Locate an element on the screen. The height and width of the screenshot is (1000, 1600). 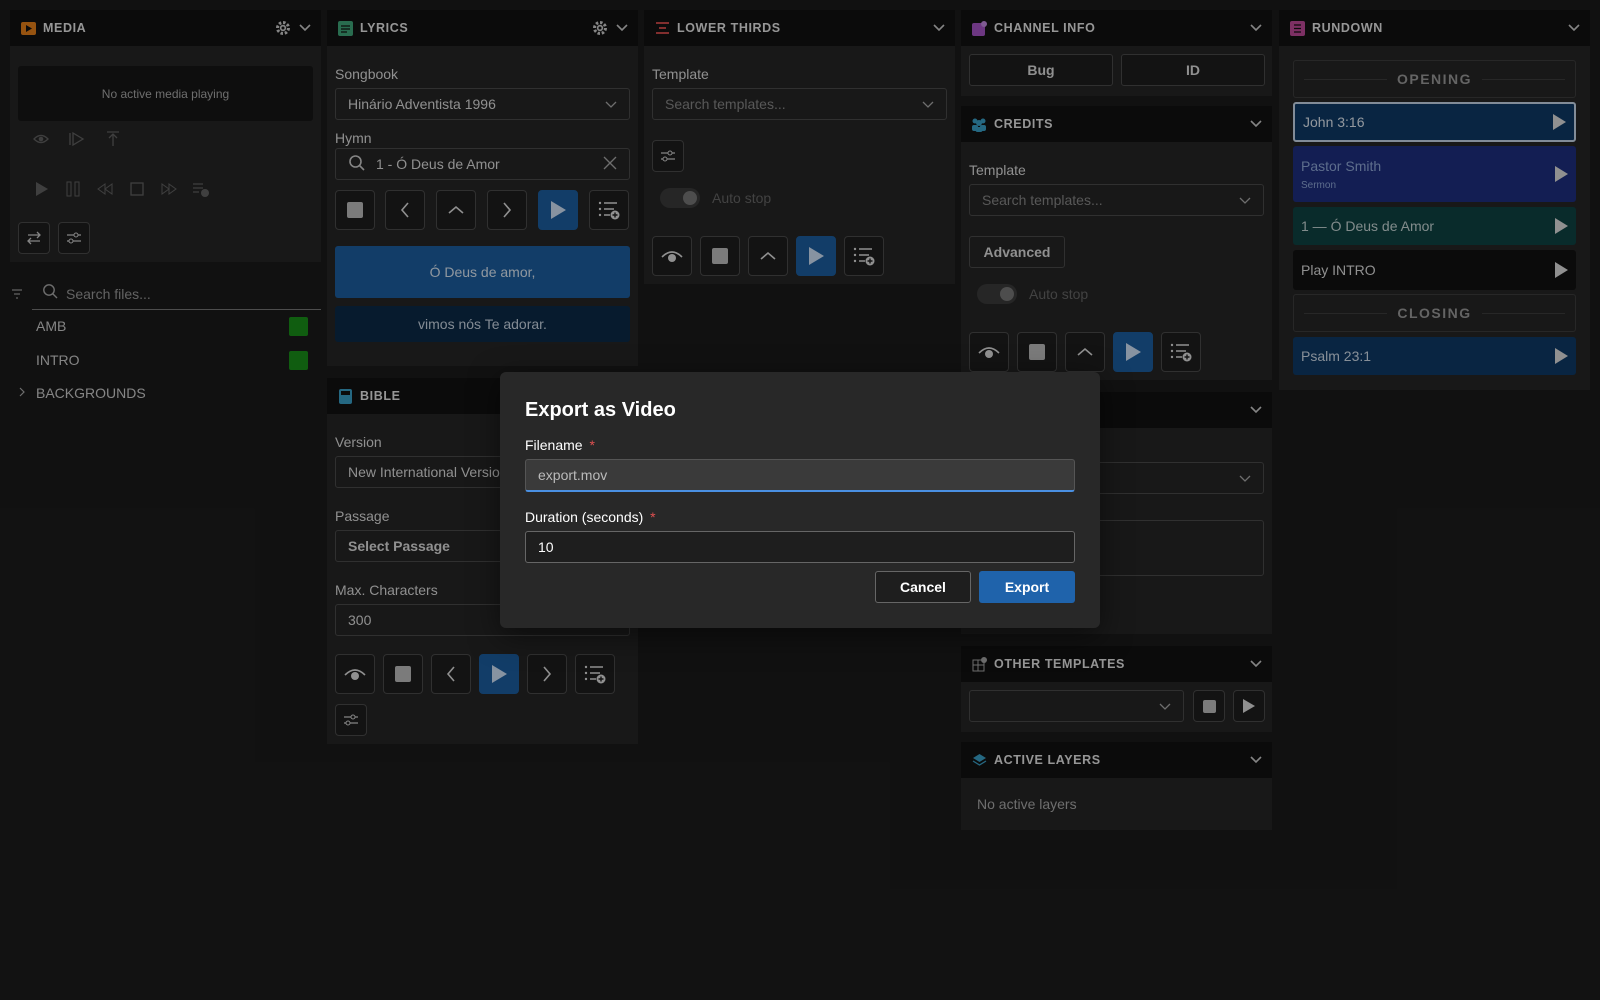
duration-value: 10 is located at coordinates (546, 547).